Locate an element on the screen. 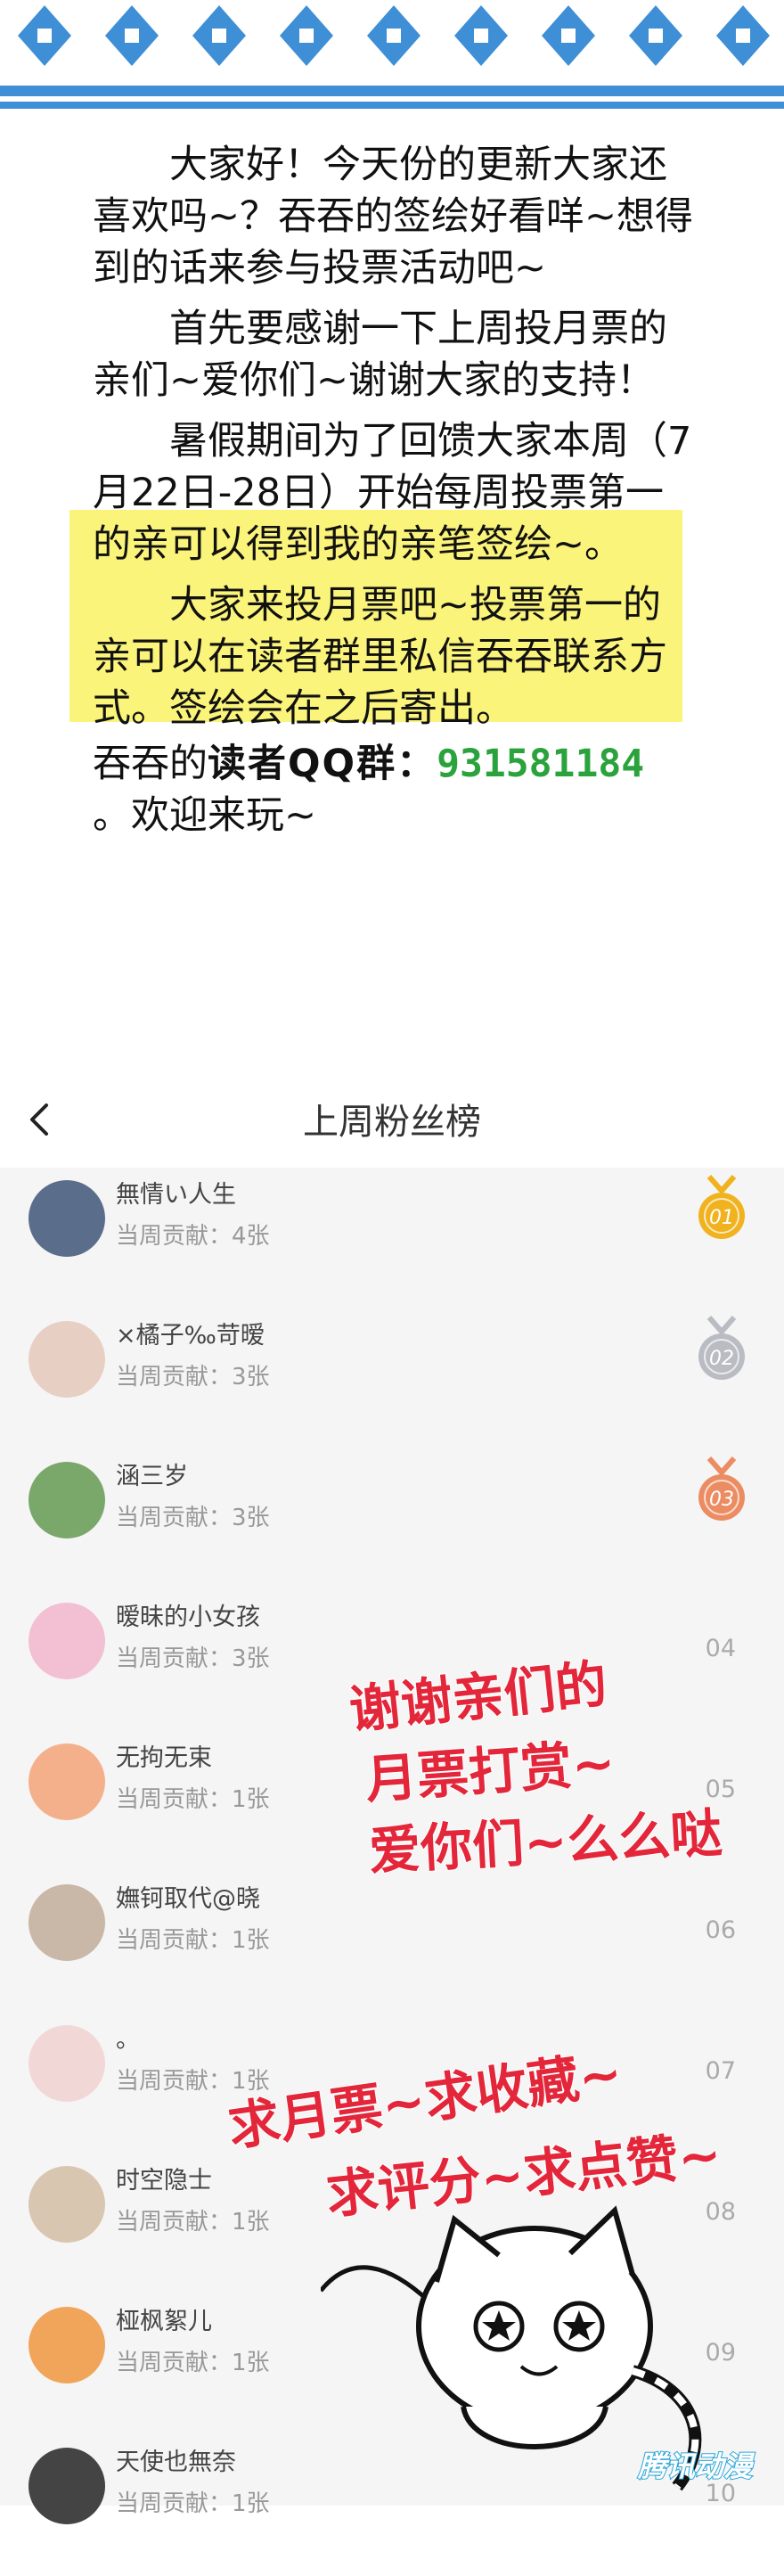  fan-name: 。 is located at coordinates (128, 2040).